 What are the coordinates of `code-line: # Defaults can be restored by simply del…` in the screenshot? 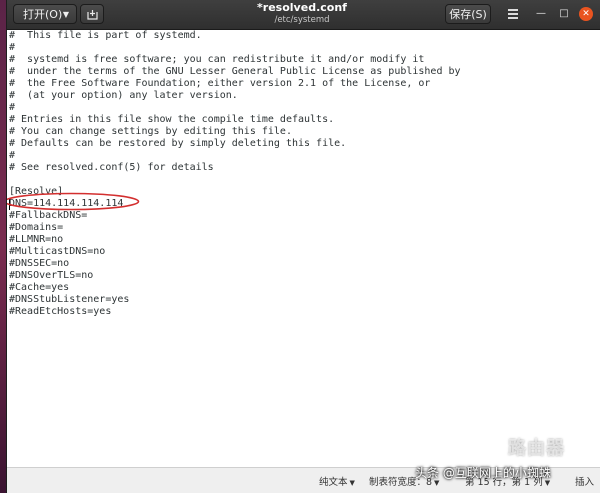 It's located at (178, 143).